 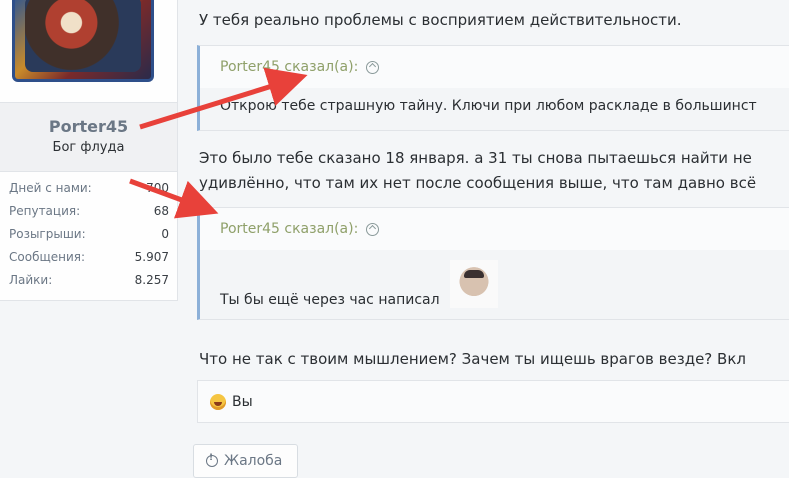 I want to click on avatar, so click(x=83, y=41).